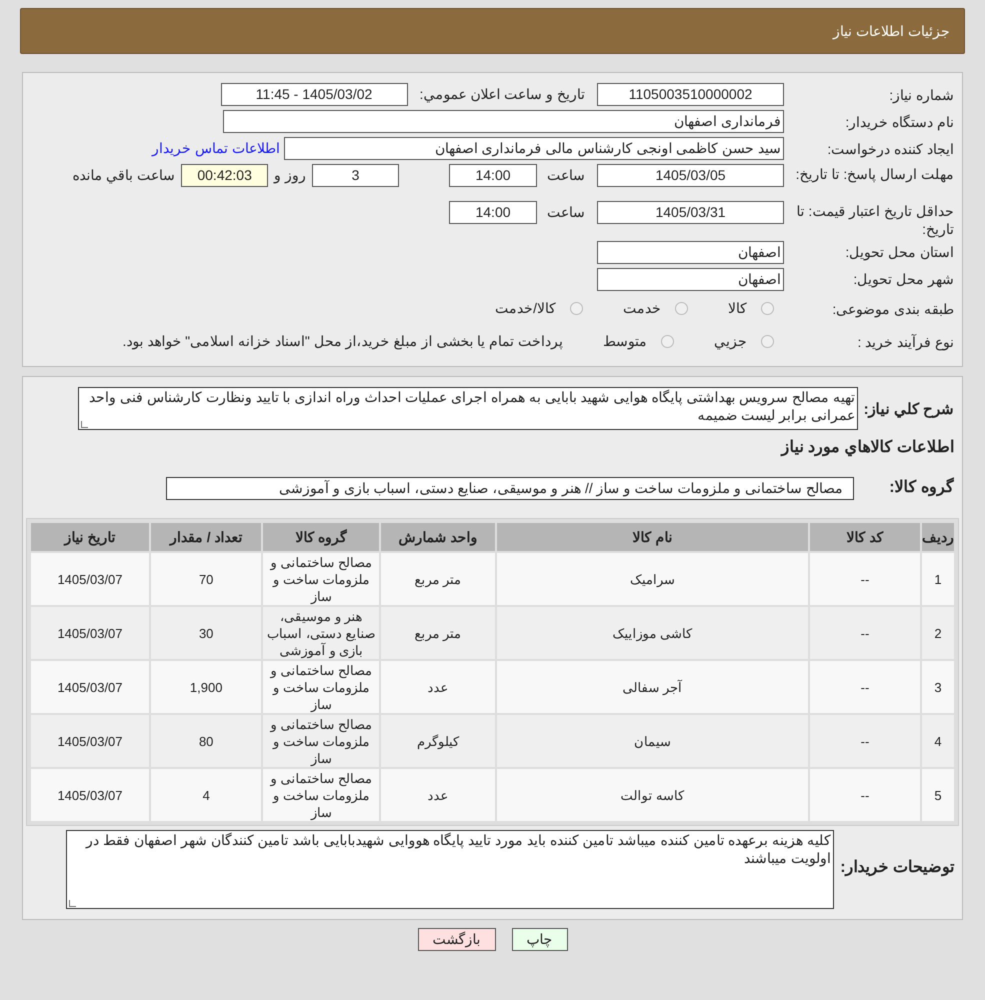  I want to click on field-label: ایجاد کننده درخواست:, so click(890, 149).